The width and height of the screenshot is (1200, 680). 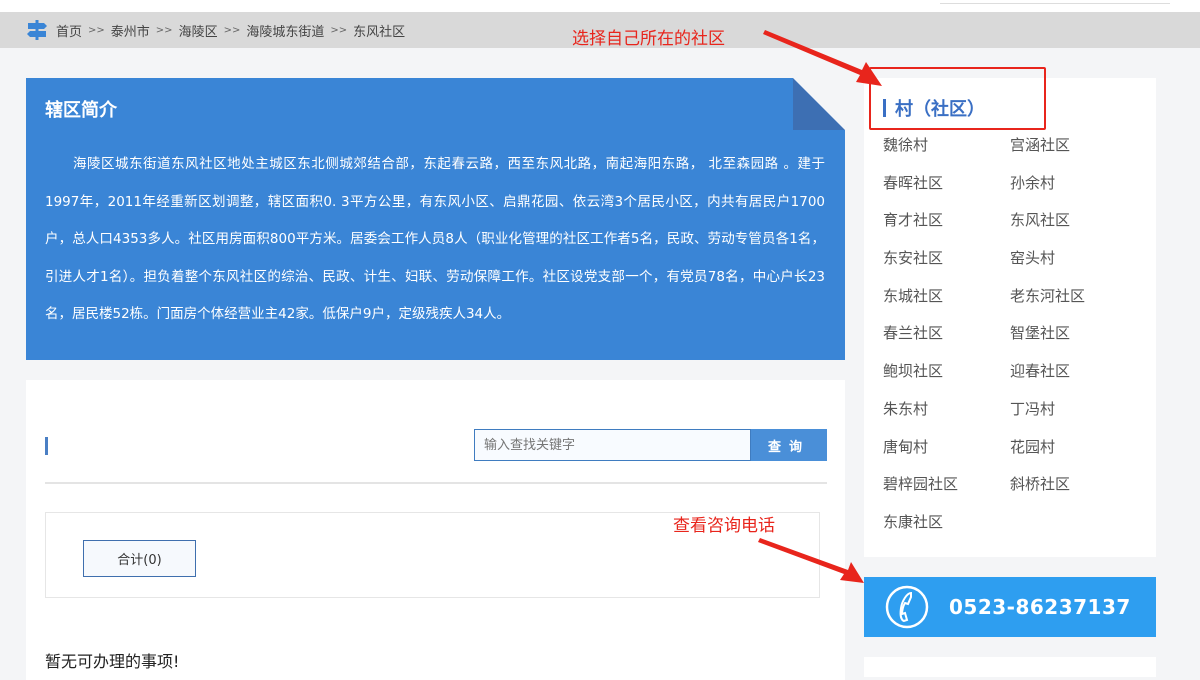 I want to click on breadcrumb-district: 海陵区, so click(x=198, y=30).